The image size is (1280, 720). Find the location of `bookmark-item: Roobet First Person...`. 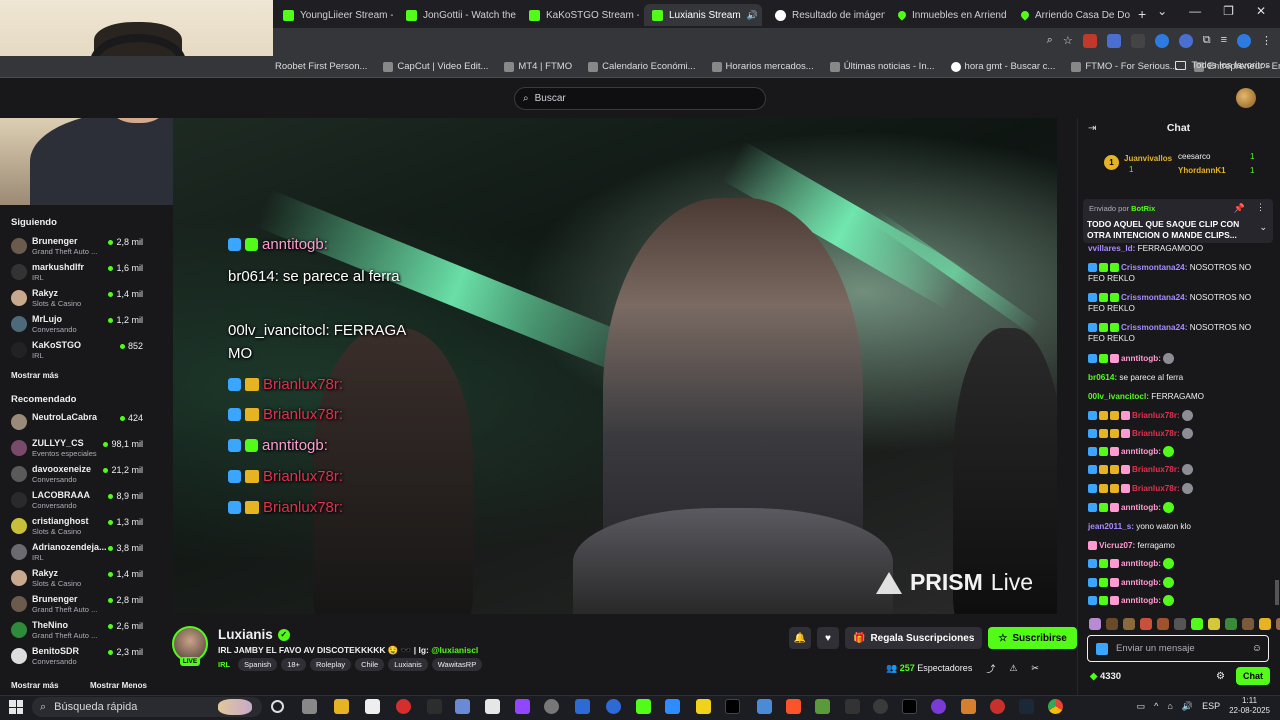

bookmark-item: Roobet First Person... is located at coordinates (321, 66).